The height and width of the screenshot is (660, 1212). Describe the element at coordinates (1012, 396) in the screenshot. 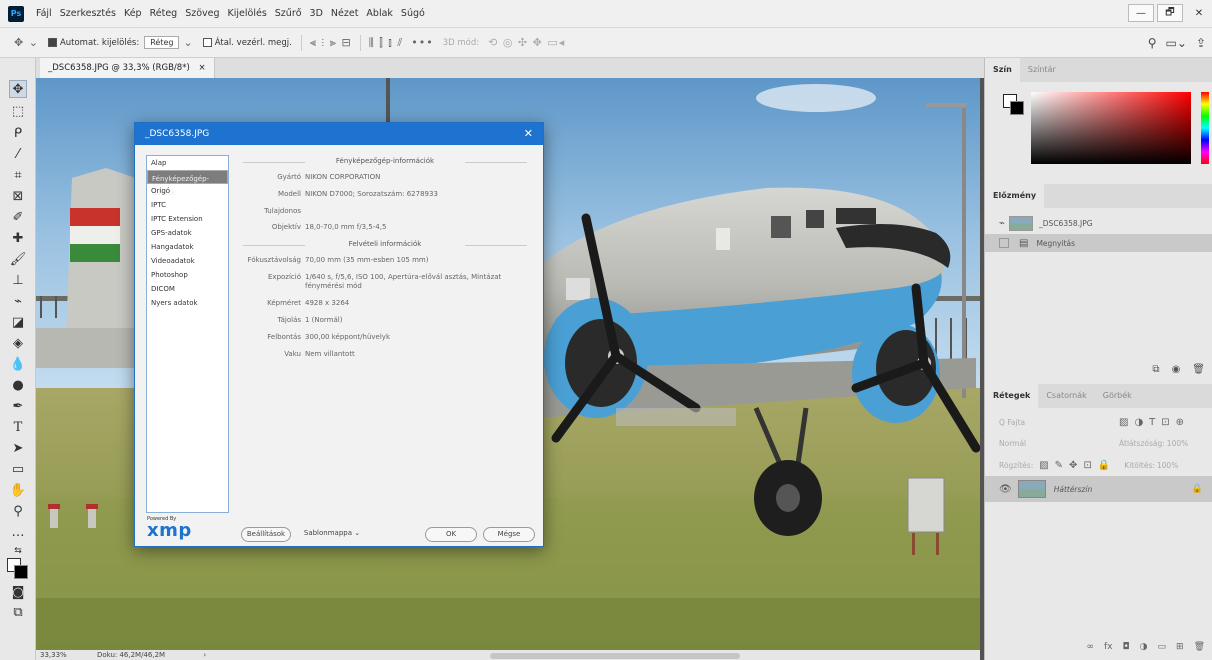

I see `tab-layers: Rétegek` at that location.